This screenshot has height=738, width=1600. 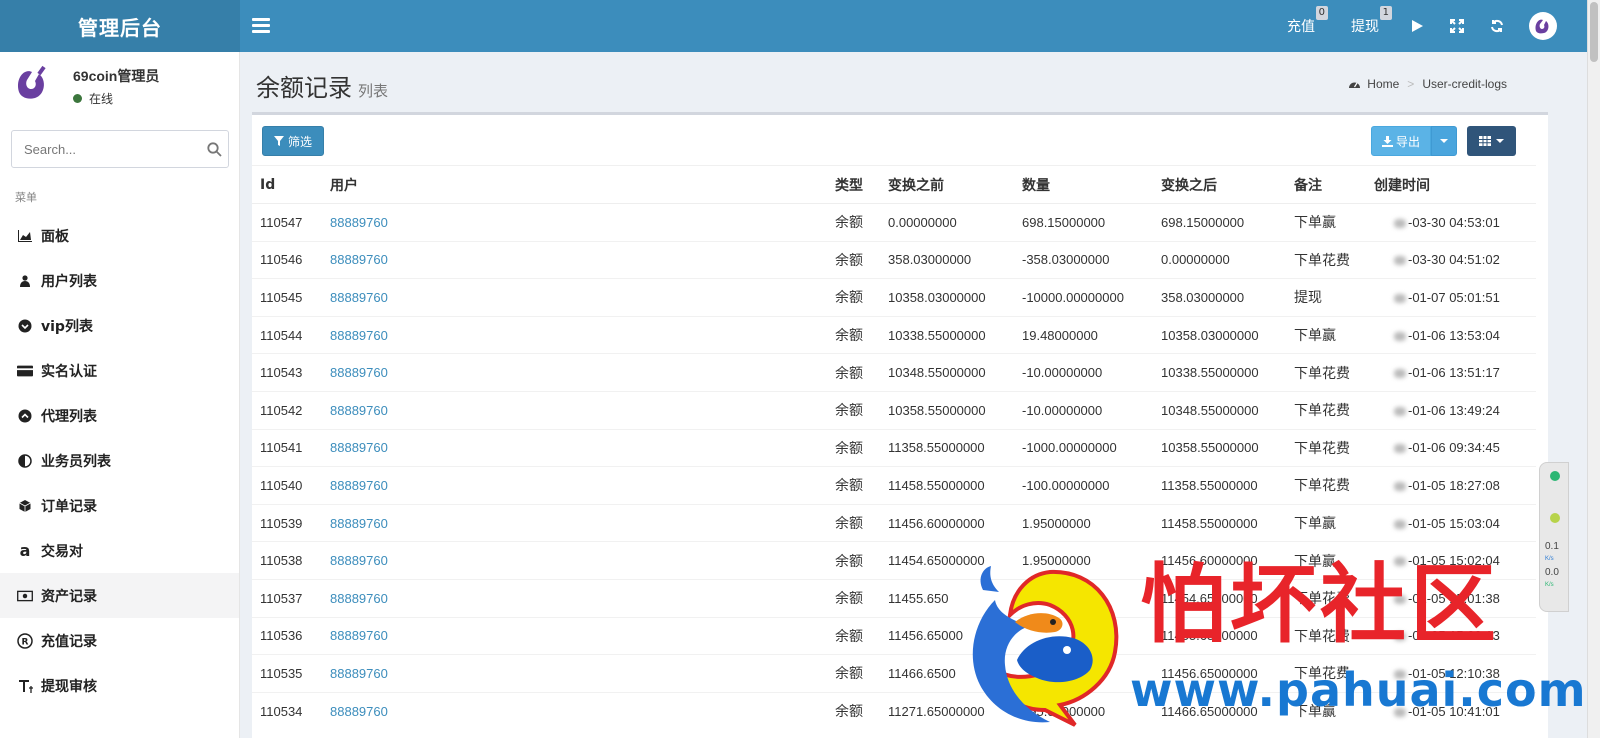 I want to click on expand-icon, so click(x=1457, y=26).